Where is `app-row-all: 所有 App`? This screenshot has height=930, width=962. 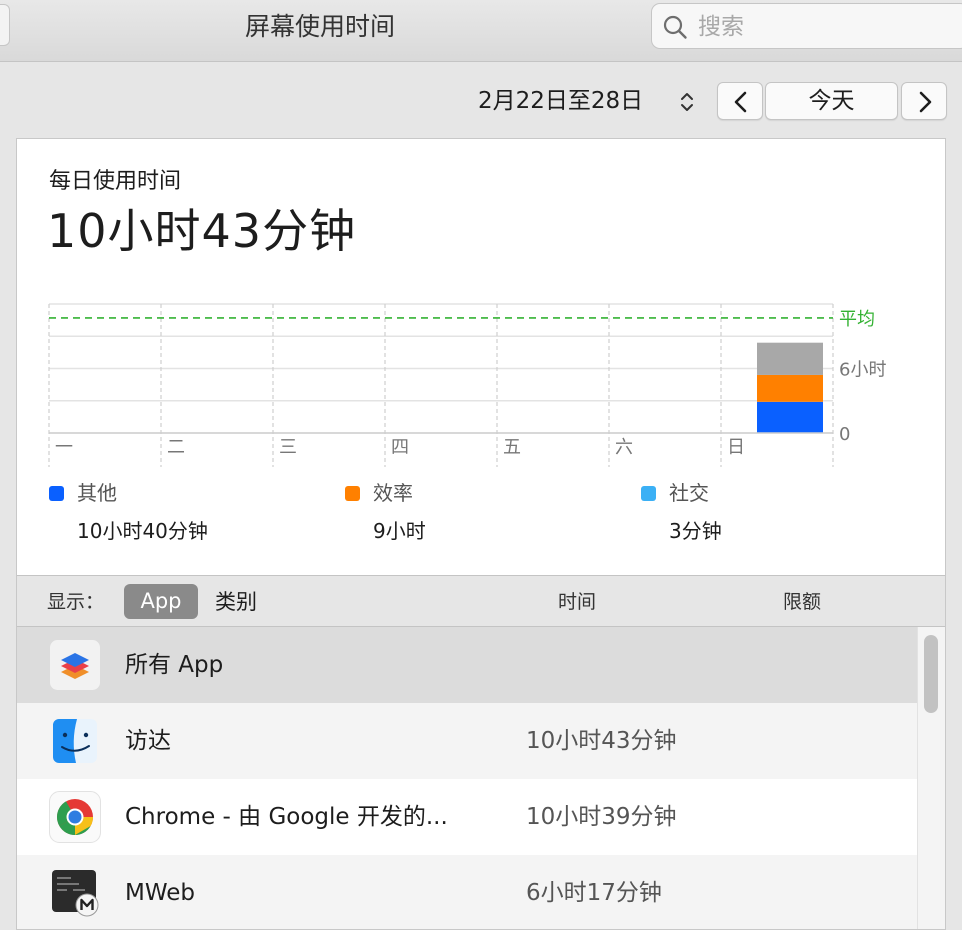 app-row-all: 所有 App is located at coordinates (467, 665).